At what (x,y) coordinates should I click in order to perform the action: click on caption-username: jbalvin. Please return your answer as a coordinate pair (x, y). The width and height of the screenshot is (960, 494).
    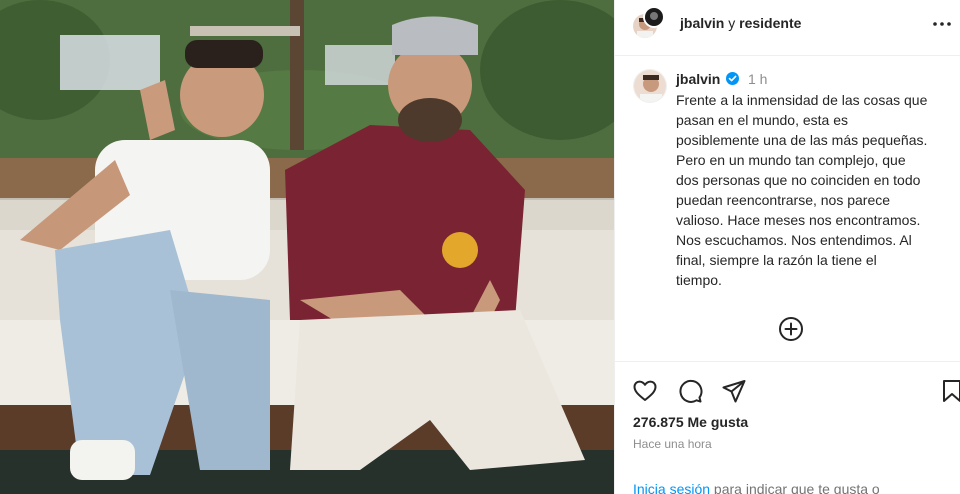
    Looking at the image, I should click on (698, 79).